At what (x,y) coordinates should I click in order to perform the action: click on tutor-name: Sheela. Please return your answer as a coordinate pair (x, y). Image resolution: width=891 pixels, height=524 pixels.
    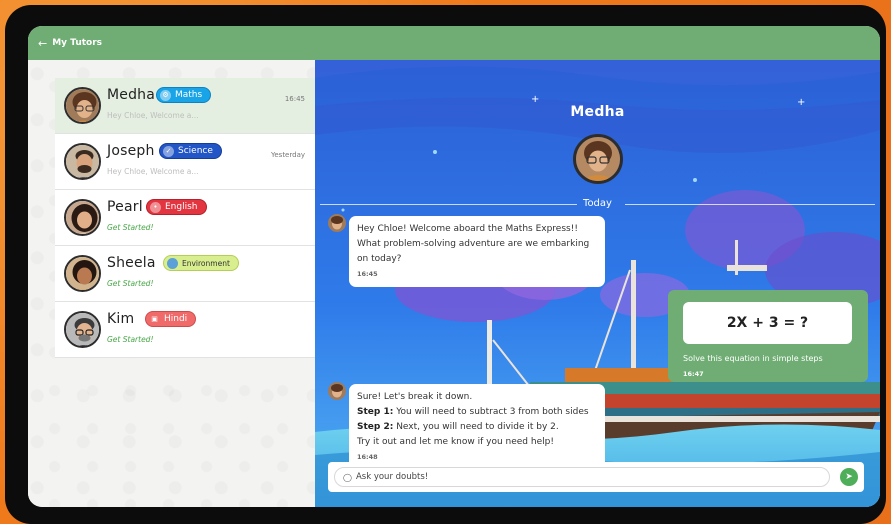
    Looking at the image, I should click on (131, 263).